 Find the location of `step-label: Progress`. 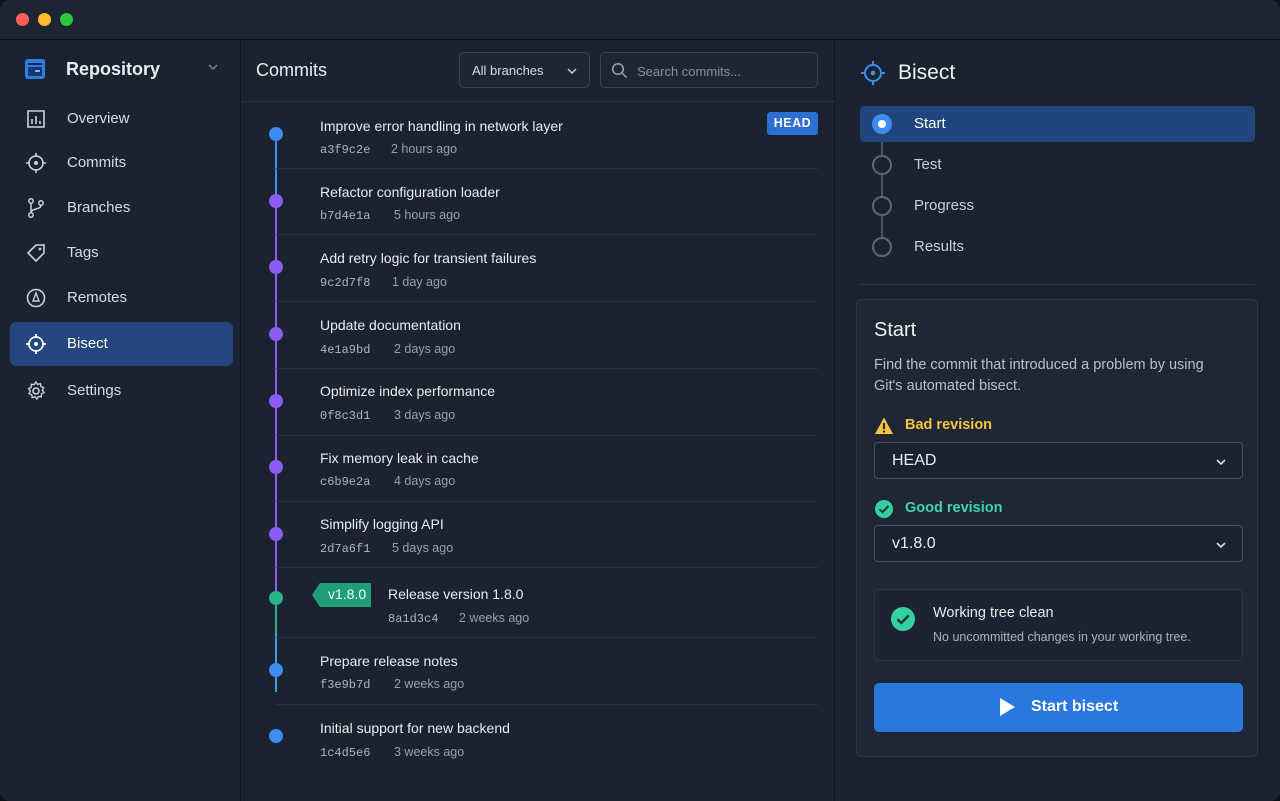

step-label: Progress is located at coordinates (944, 205).